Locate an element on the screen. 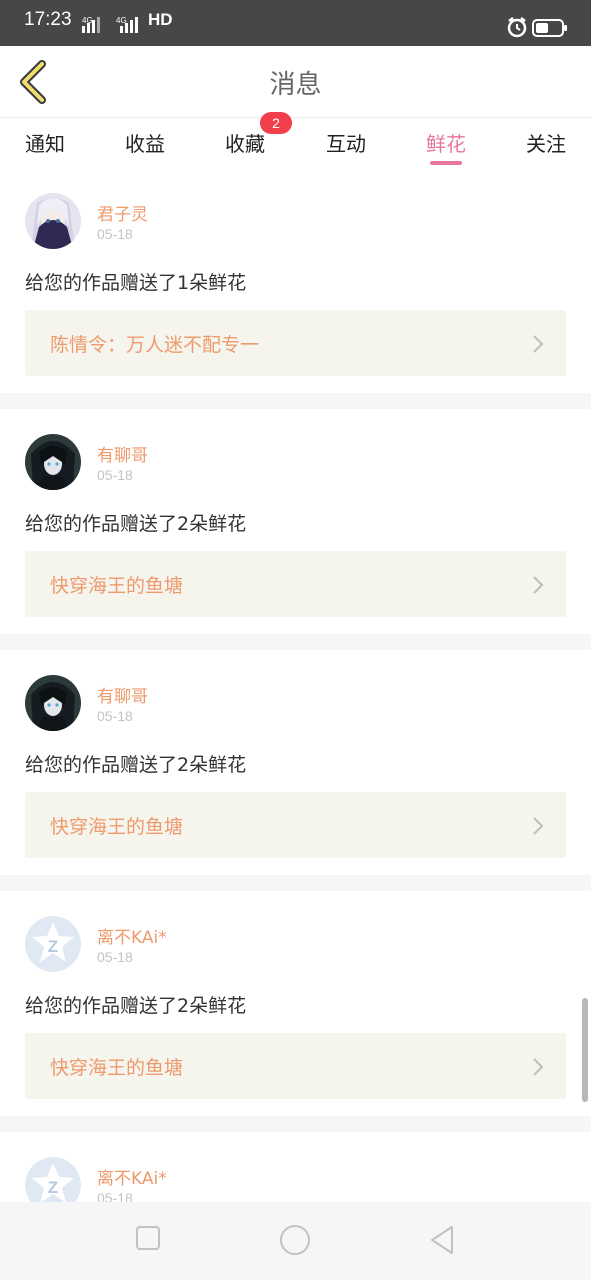  tab-notice: 通知 is located at coordinates (45, 142).